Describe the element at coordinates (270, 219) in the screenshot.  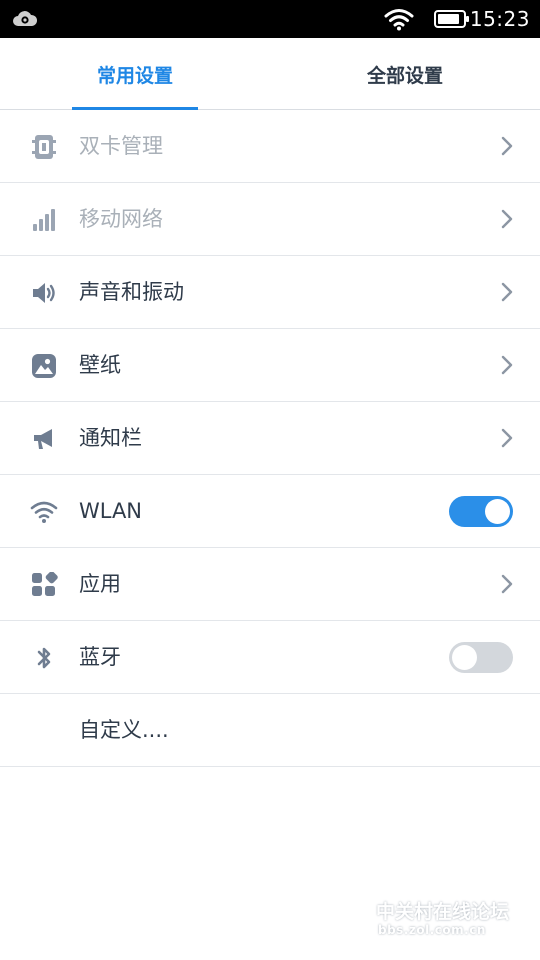
I see `settings-item-mobile-network: 移动网络` at that location.